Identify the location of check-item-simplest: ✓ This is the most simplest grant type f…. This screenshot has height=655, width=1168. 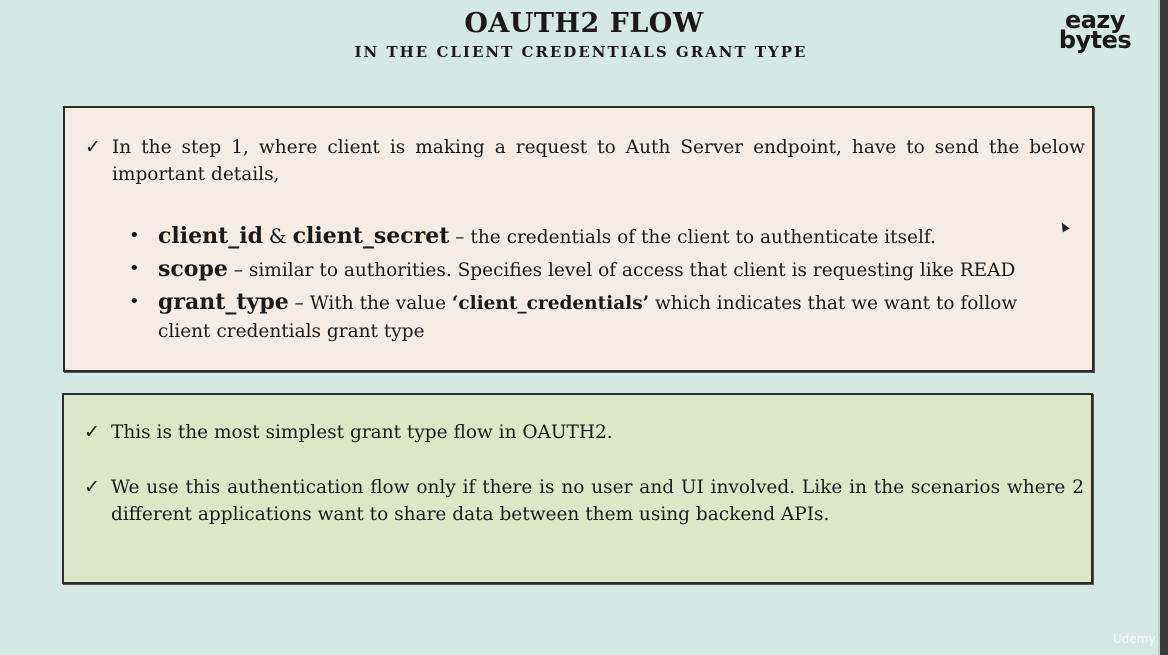
(584, 432).